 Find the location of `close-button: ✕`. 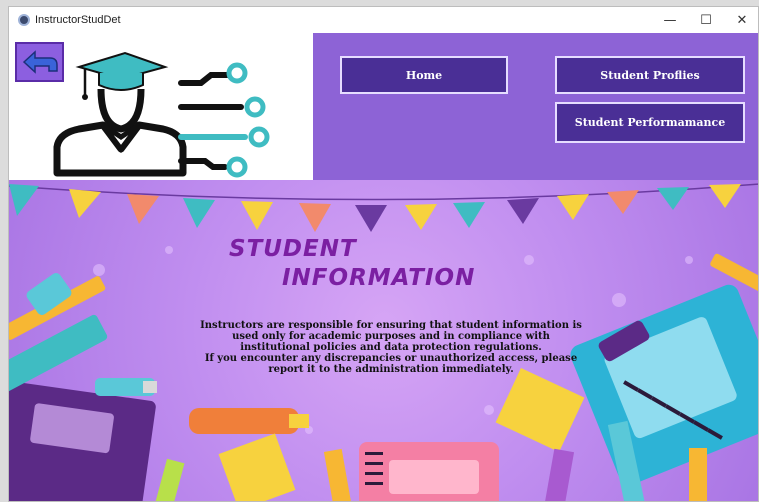

close-button: ✕ is located at coordinates (741, 20).